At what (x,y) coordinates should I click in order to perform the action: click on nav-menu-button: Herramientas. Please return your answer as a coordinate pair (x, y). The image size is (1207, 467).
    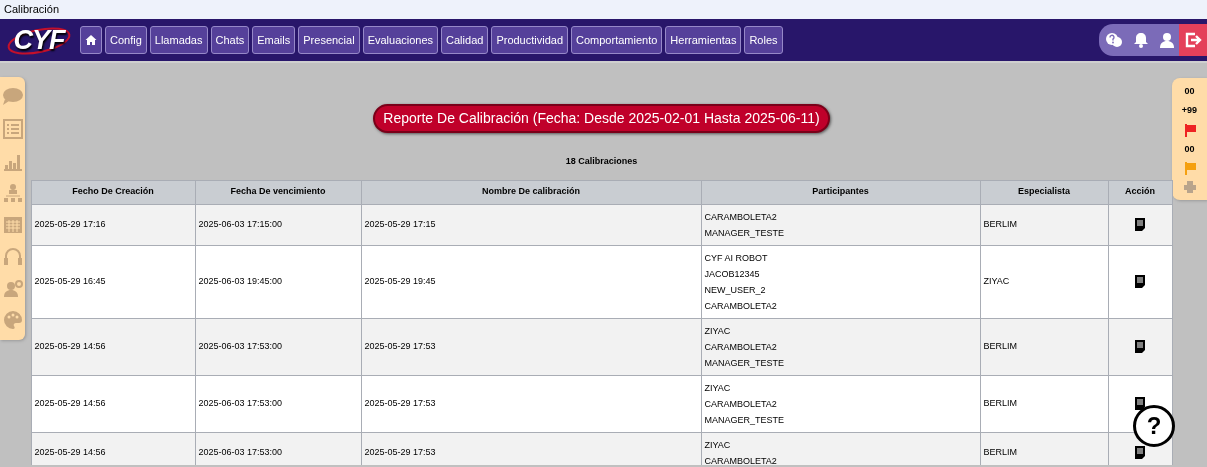
    Looking at the image, I should click on (703, 40).